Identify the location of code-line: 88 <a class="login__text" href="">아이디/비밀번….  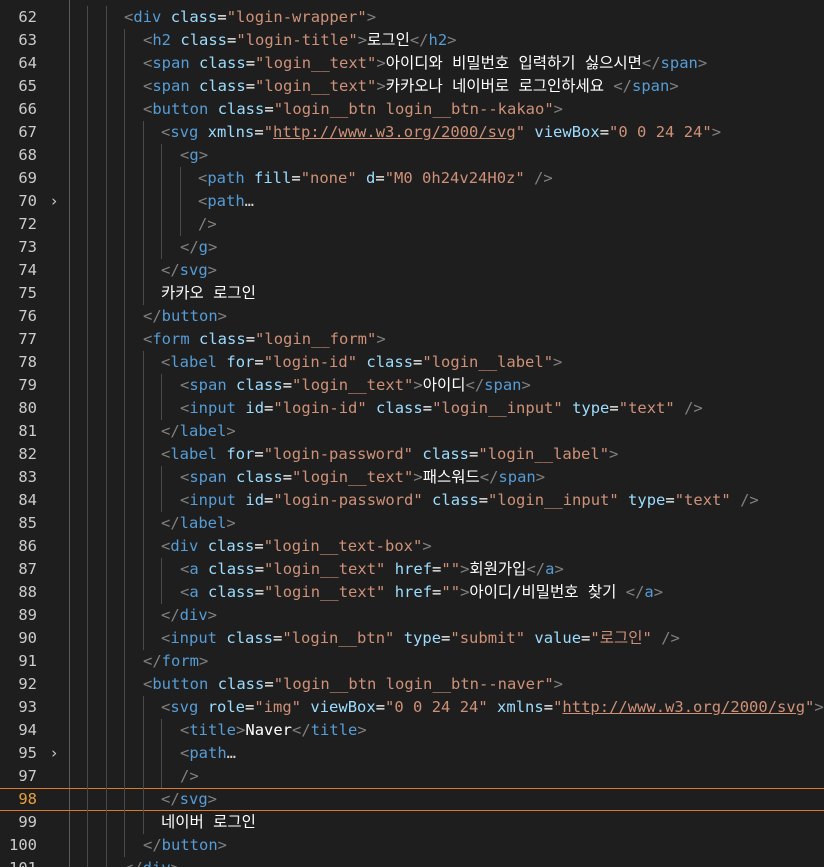
(412, 592).